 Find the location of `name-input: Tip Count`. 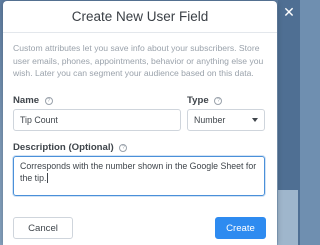

name-input: Tip Count is located at coordinates (97, 120).